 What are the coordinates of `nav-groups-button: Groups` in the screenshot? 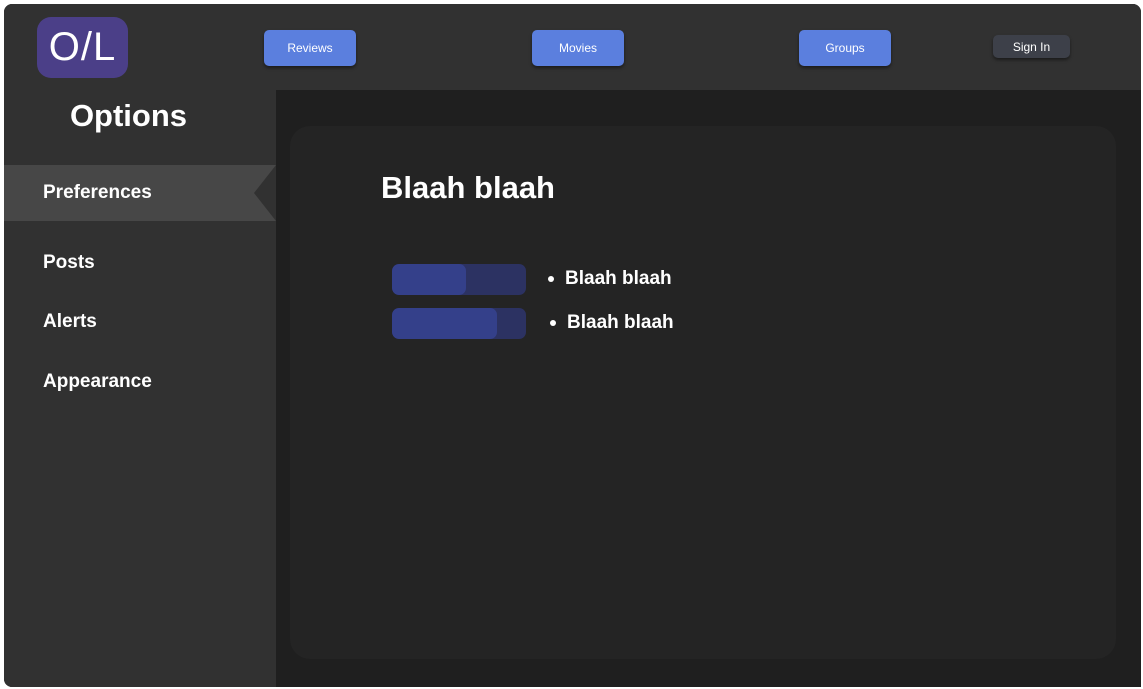 It's located at (845, 48).